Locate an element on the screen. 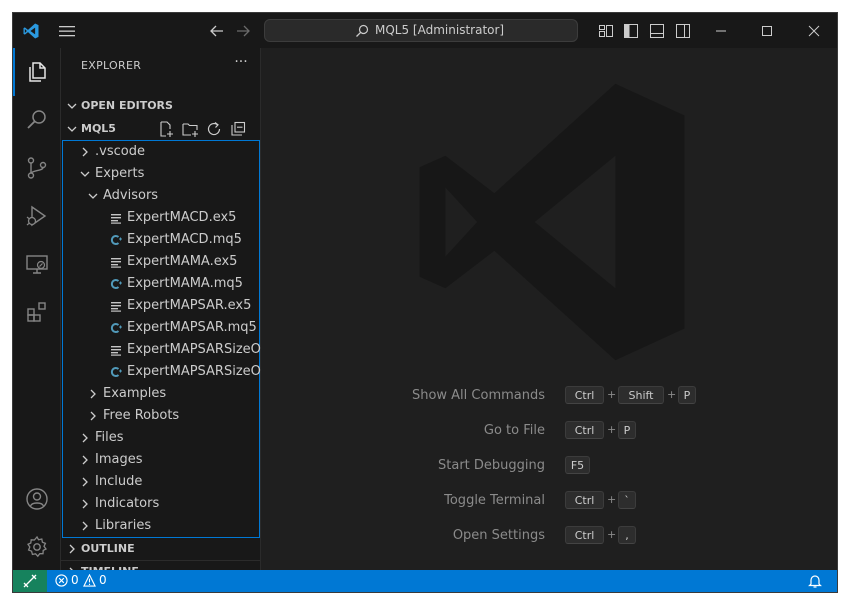 The image size is (850, 605). source-control-activity-button is located at coordinates (37, 168).